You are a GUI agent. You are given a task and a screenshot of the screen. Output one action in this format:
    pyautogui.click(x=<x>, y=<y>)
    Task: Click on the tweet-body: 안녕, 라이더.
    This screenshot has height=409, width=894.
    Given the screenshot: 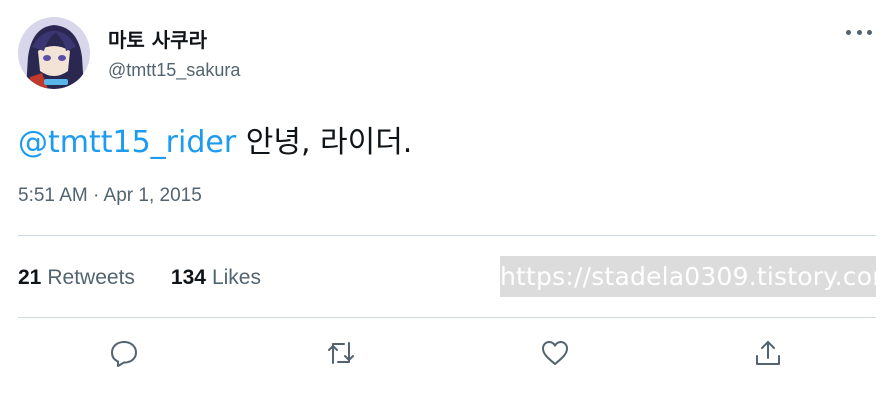 What is the action you would take?
    pyautogui.click(x=324, y=142)
    